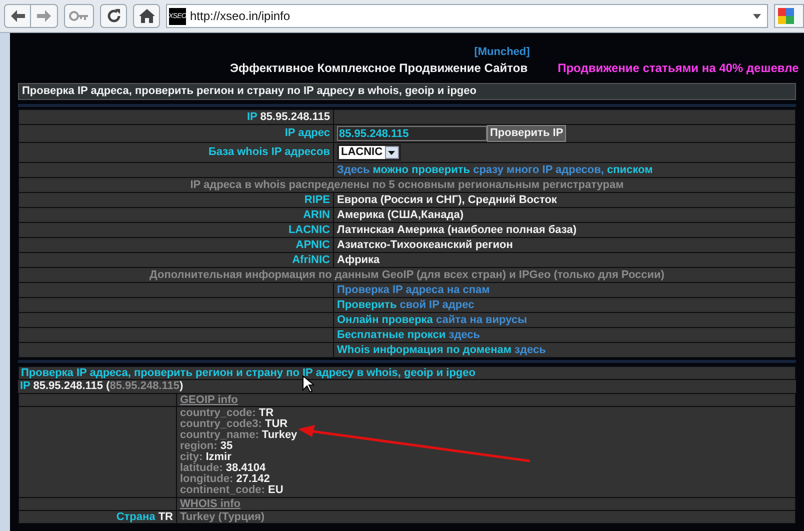 The image size is (804, 531). What do you see at coordinates (199, 446) in the screenshot?
I see `field-key: region:` at bounding box center [199, 446].